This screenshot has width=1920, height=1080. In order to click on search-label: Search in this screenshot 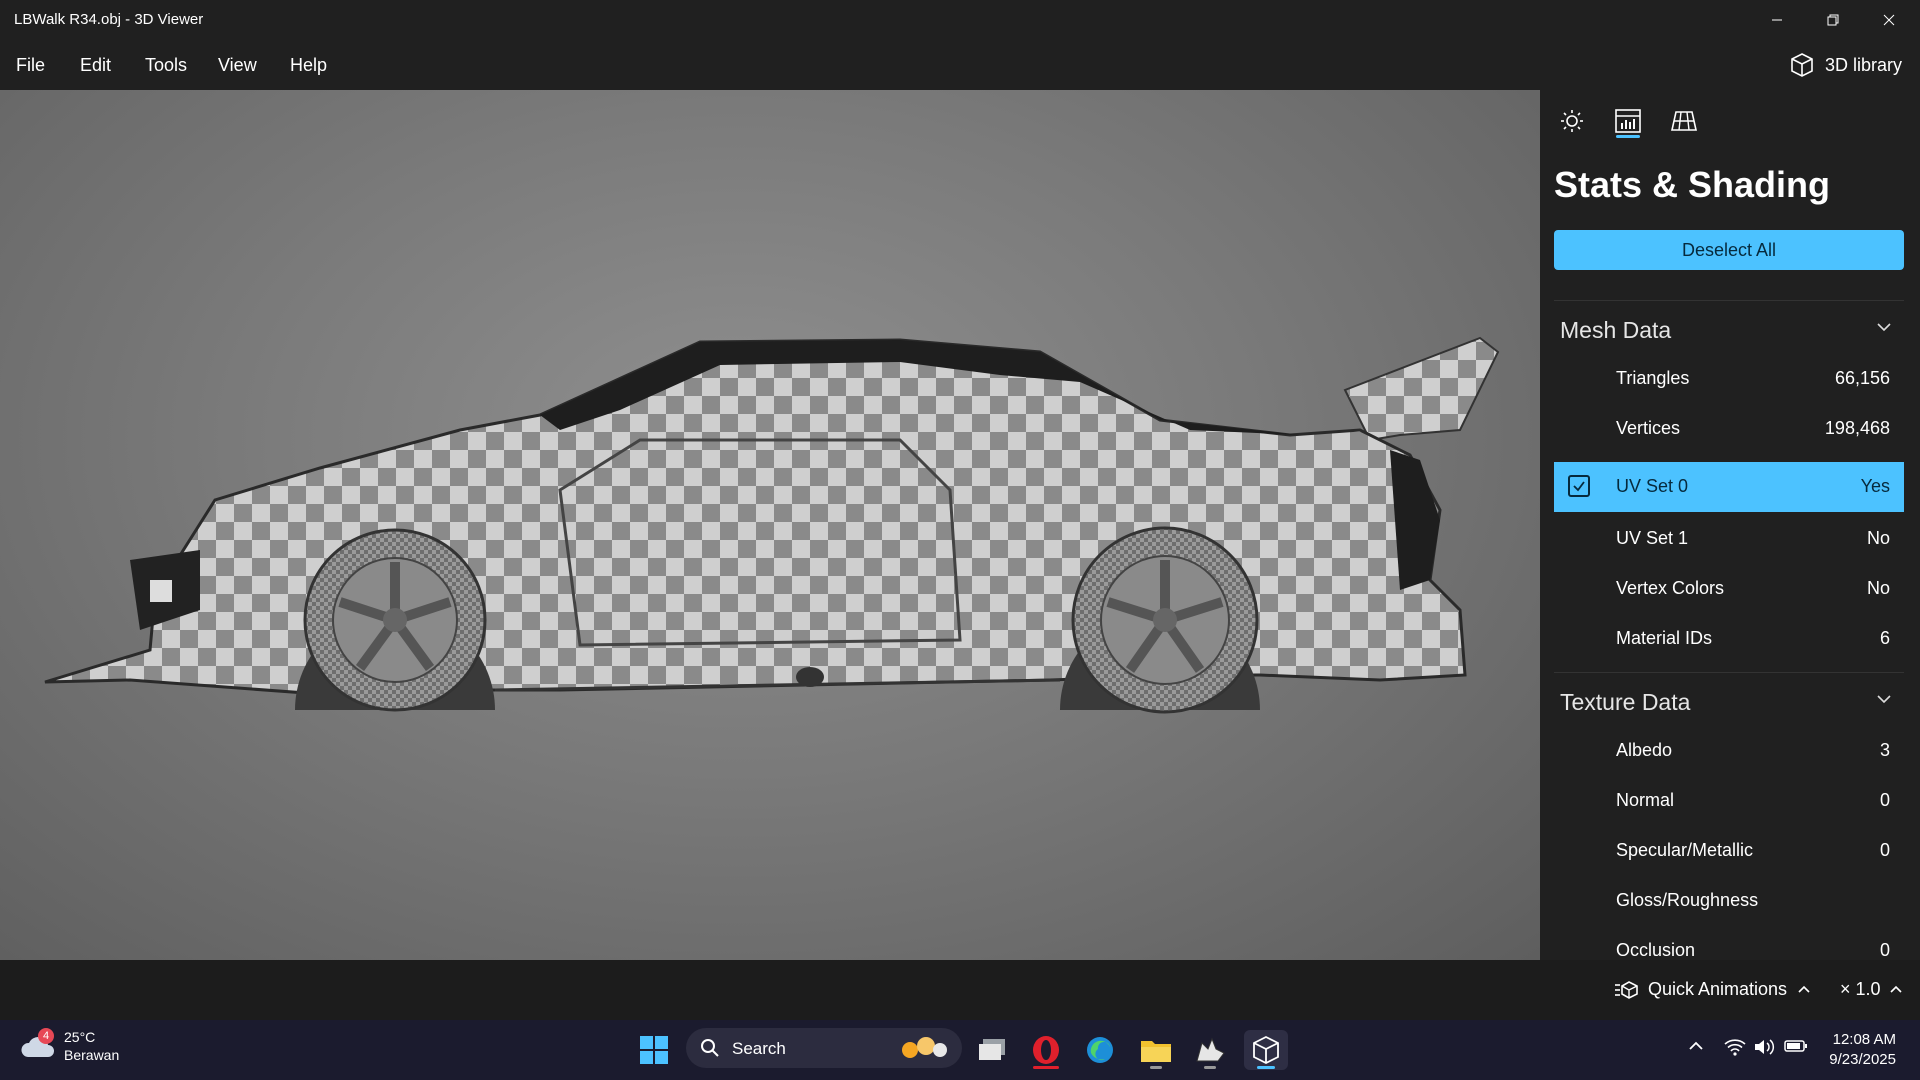, I will do `click(759, 1048)`.